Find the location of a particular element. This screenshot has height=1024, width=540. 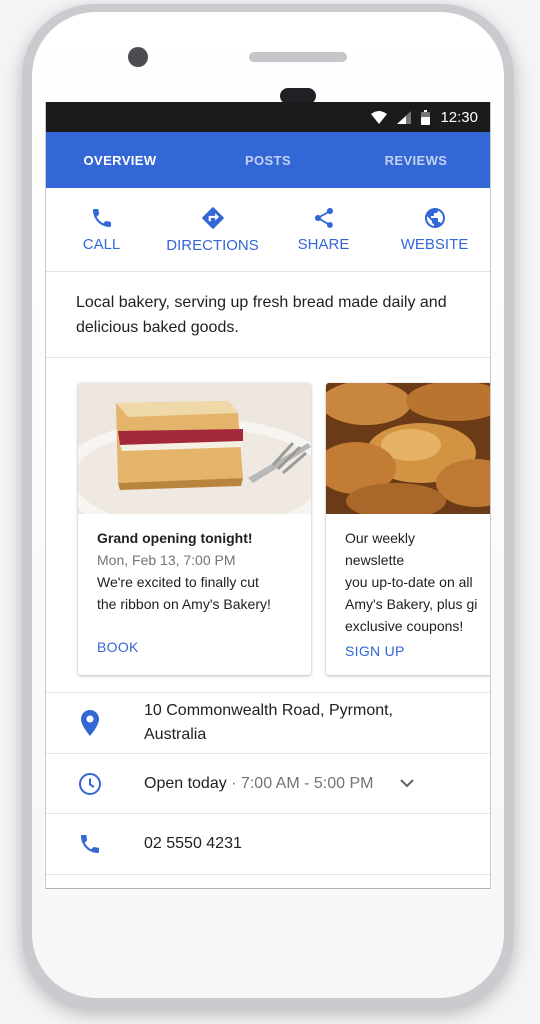

sign-up-button: SIGN UP is located at coordinates (375, 651).